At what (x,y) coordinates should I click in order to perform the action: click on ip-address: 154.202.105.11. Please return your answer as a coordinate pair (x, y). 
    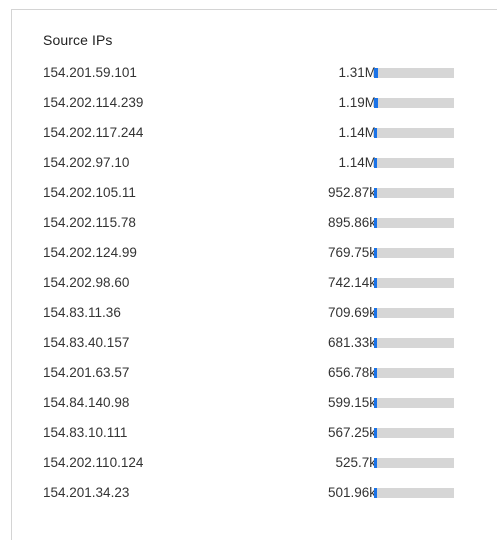
    Looking at the image, I should click on (89, 192).